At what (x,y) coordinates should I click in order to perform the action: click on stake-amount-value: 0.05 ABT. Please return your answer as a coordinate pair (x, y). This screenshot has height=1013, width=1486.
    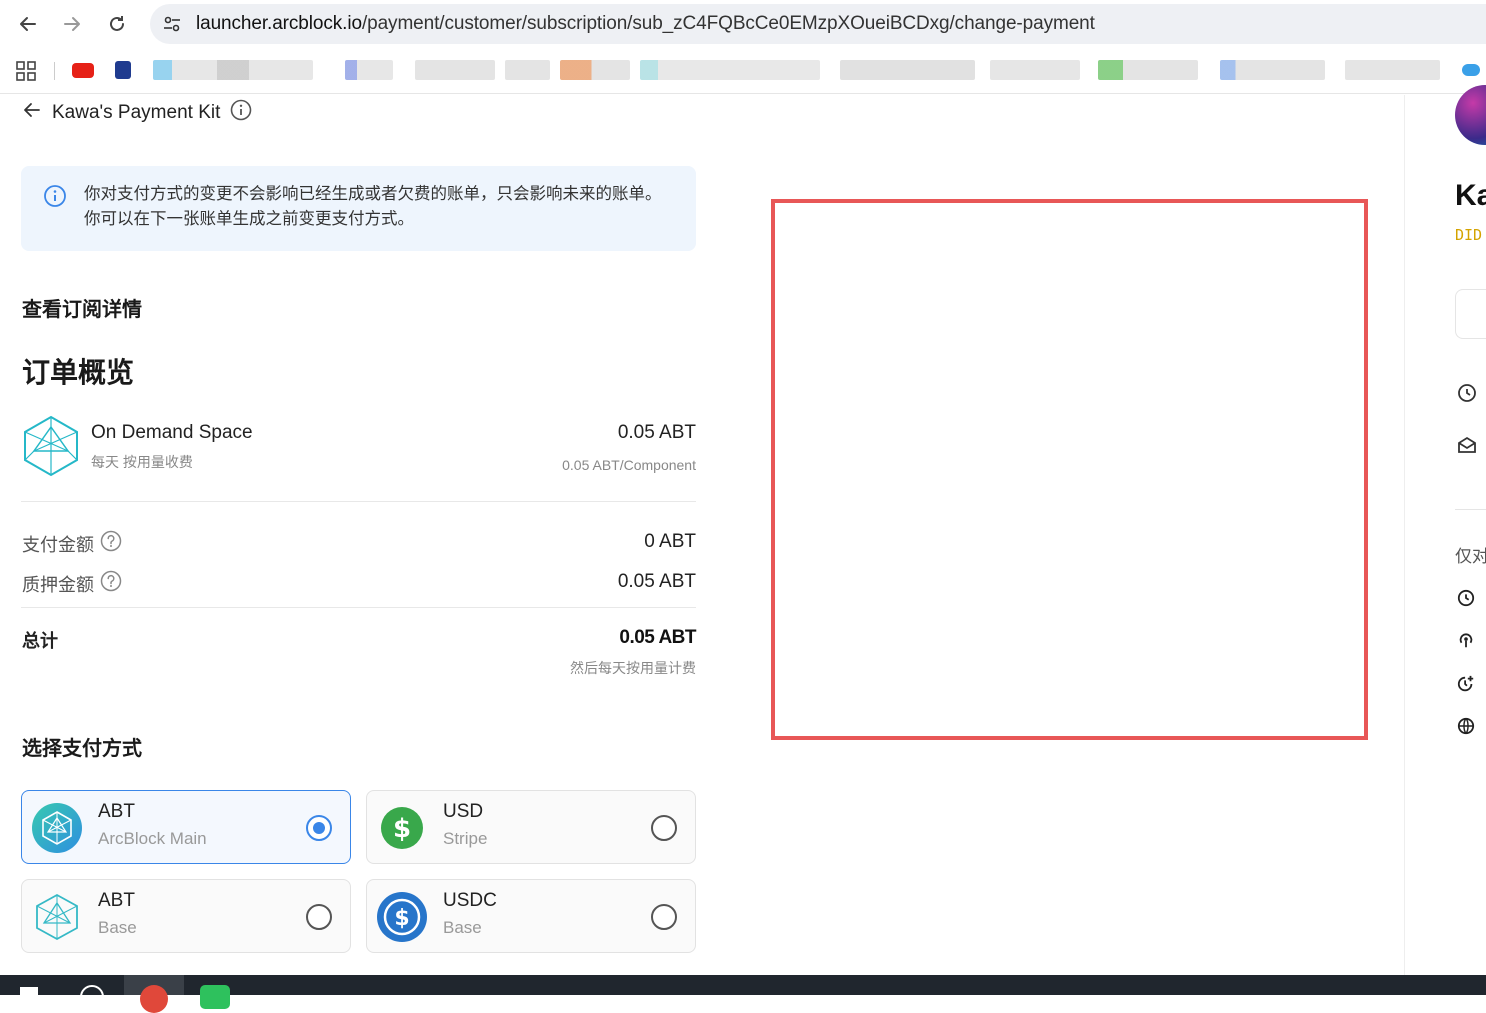
    Looking at the image, I should click on (656, 581).